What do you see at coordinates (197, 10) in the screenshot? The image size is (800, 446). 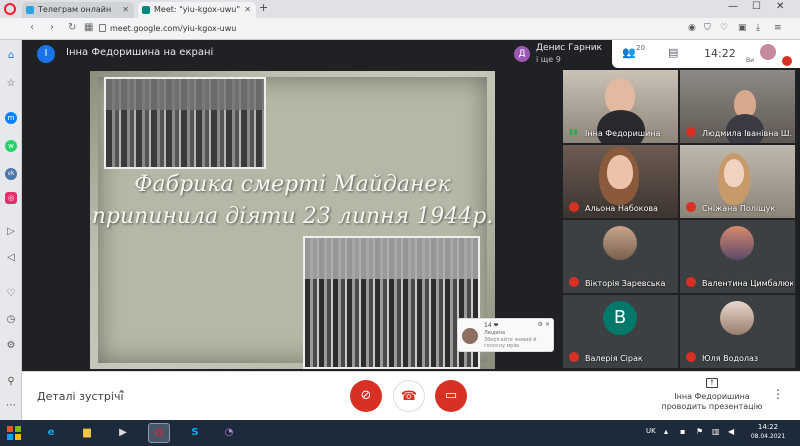 I see `tab-meet: Meet: "yiu-kgox-uwu" ✕` at bounding box center [197, 10].